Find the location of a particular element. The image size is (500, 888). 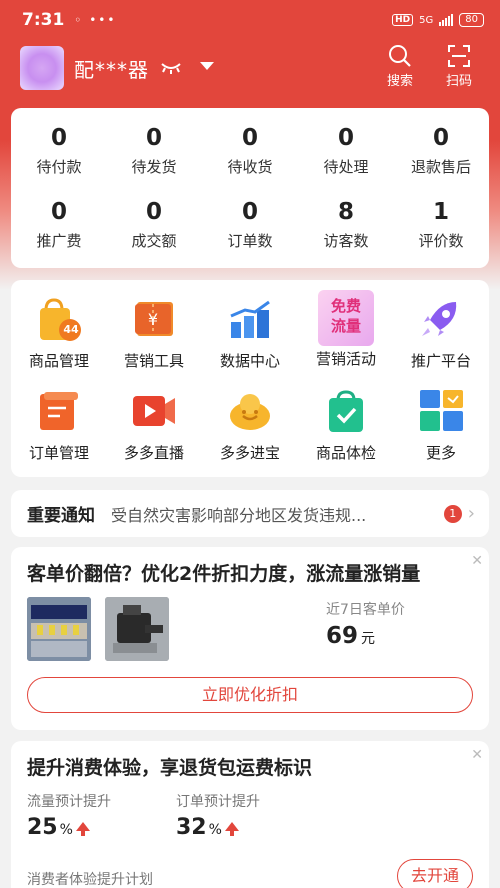

avatar is located at coordinates (42, 68).